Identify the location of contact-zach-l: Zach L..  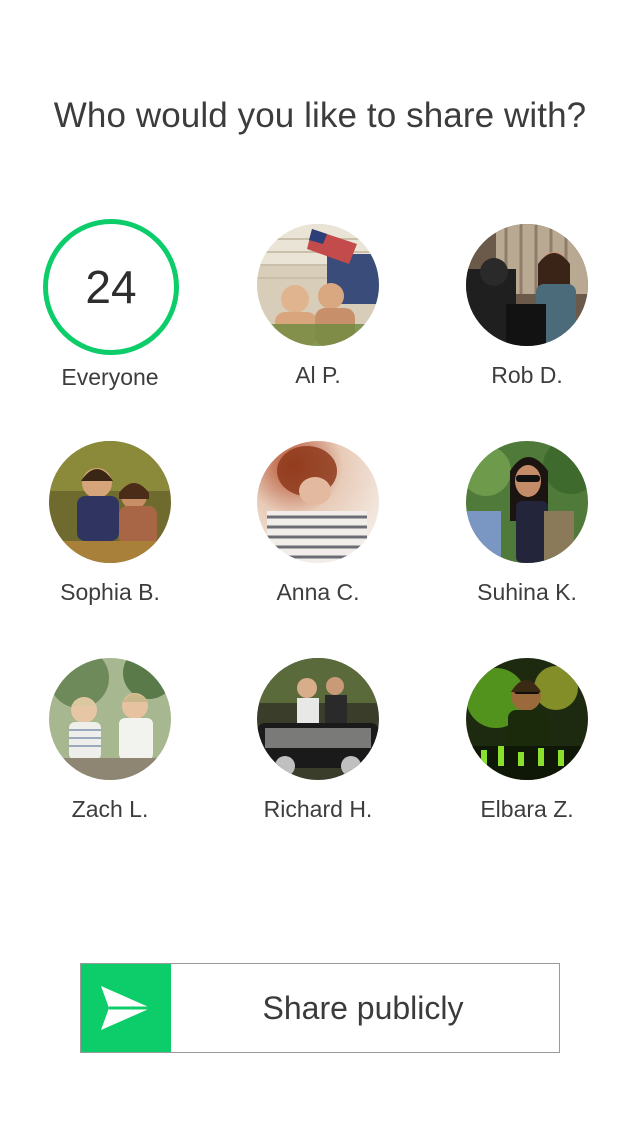
(110, 748).